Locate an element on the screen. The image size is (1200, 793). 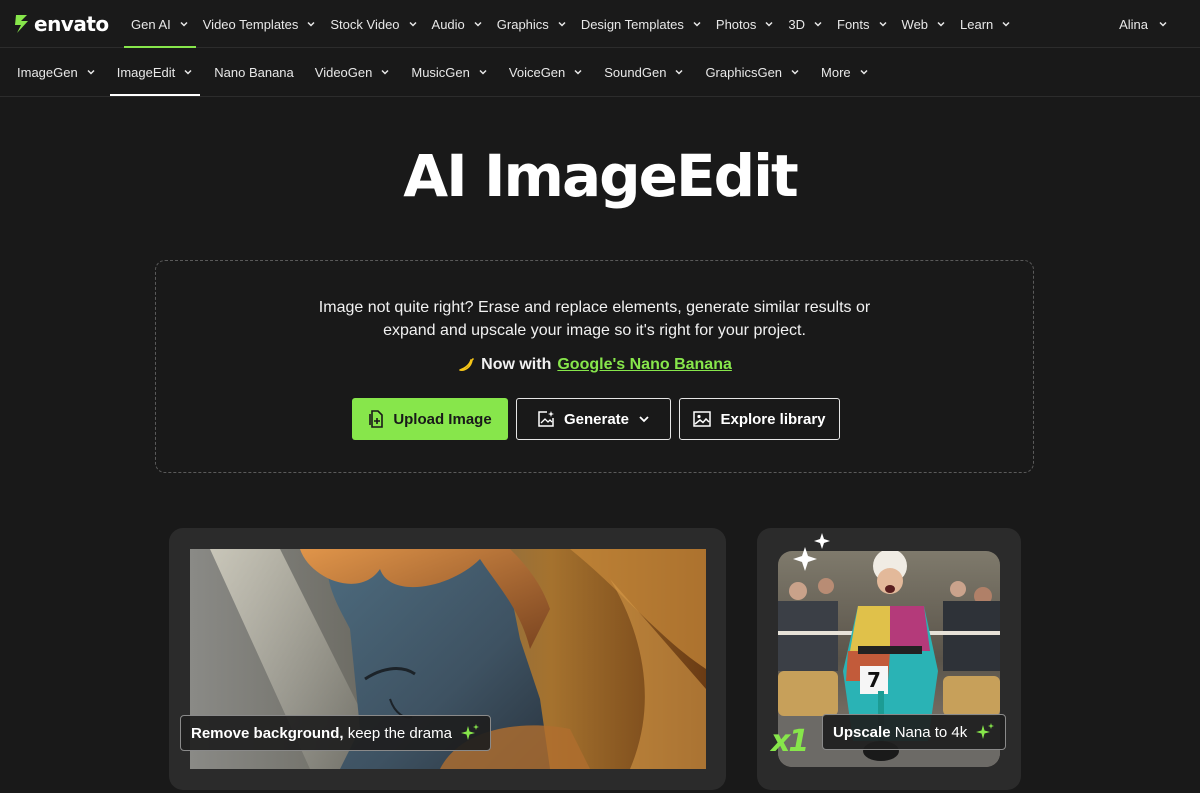
subnav-item-label: Nano Banana is located at coordinates (254, 72).